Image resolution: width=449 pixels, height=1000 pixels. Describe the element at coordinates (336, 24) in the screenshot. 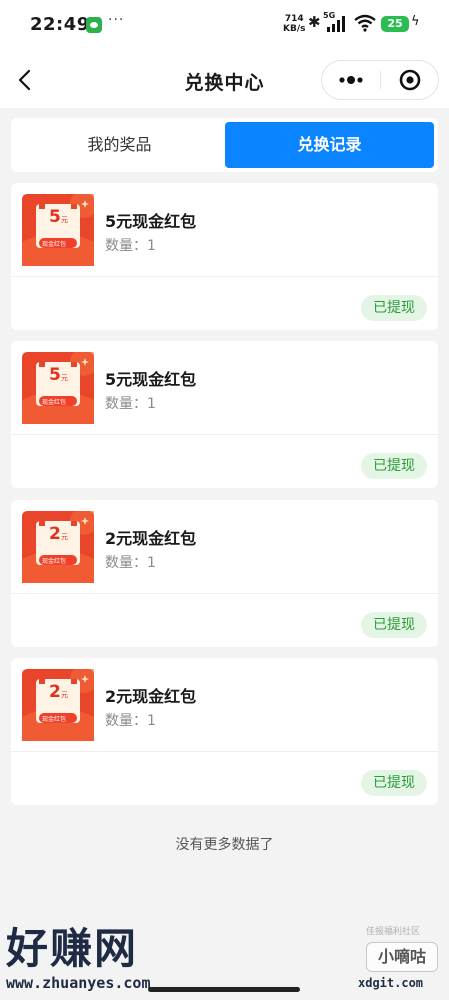

I see `signal-icon` at that location.